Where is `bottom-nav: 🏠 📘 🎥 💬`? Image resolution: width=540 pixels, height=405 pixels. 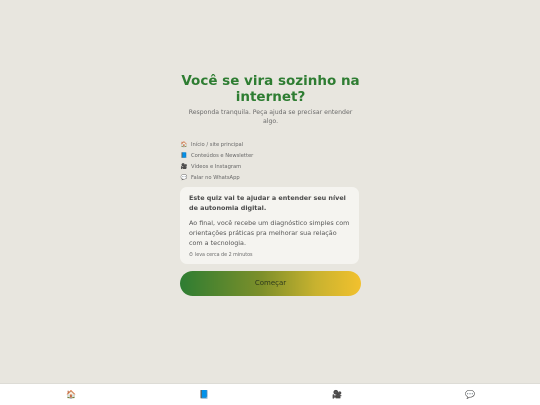 bottom-nav: 🏠 📘 🎥 💬 is located at coordinates (270, 394).